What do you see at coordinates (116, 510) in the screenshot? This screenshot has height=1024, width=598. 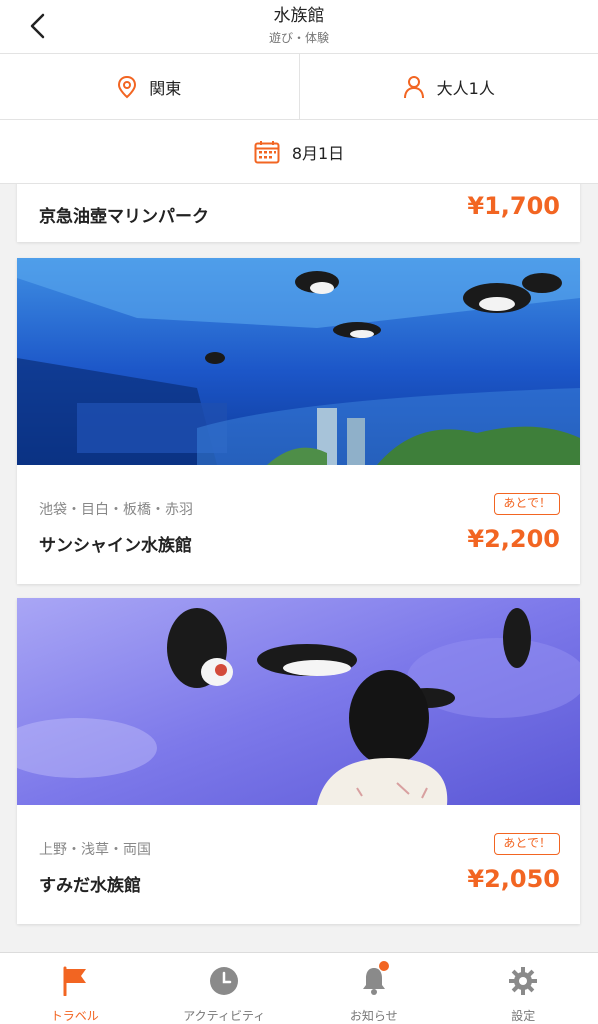 I see `card-area: 池袋・目白・板橋・赤羽` at bounding box center [116, 510].